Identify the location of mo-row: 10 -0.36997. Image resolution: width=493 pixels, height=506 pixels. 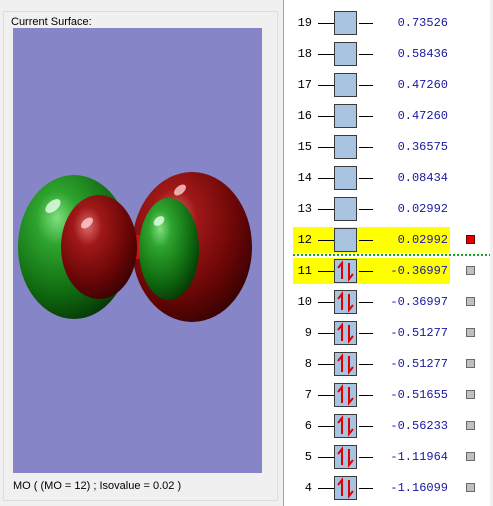
(387, 302).